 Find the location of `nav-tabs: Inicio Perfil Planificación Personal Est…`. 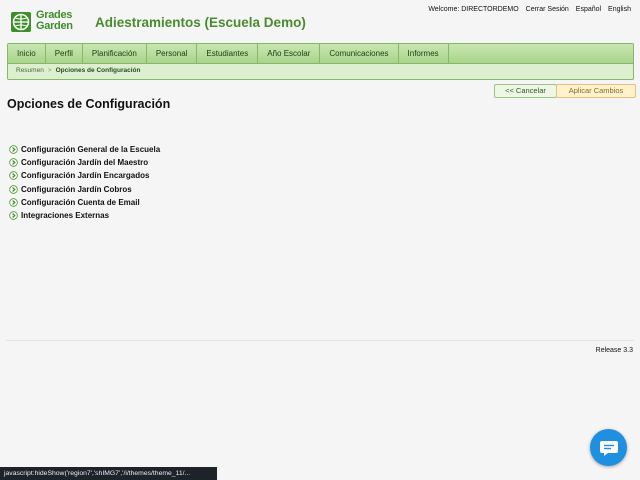

nav-tabs: Inicio Perfil Planificación Personal Est… is located at coordinates (320, 54).